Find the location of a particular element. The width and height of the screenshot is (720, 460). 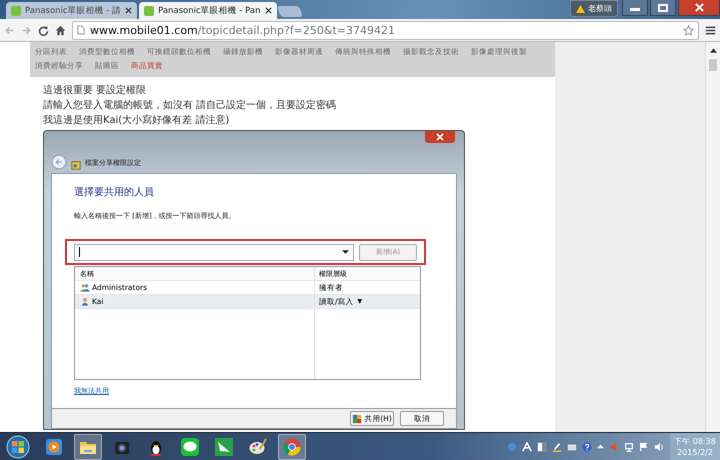

browser-tab: Panasonic單眼相機 - 請 is located at coordinates (72, 10).